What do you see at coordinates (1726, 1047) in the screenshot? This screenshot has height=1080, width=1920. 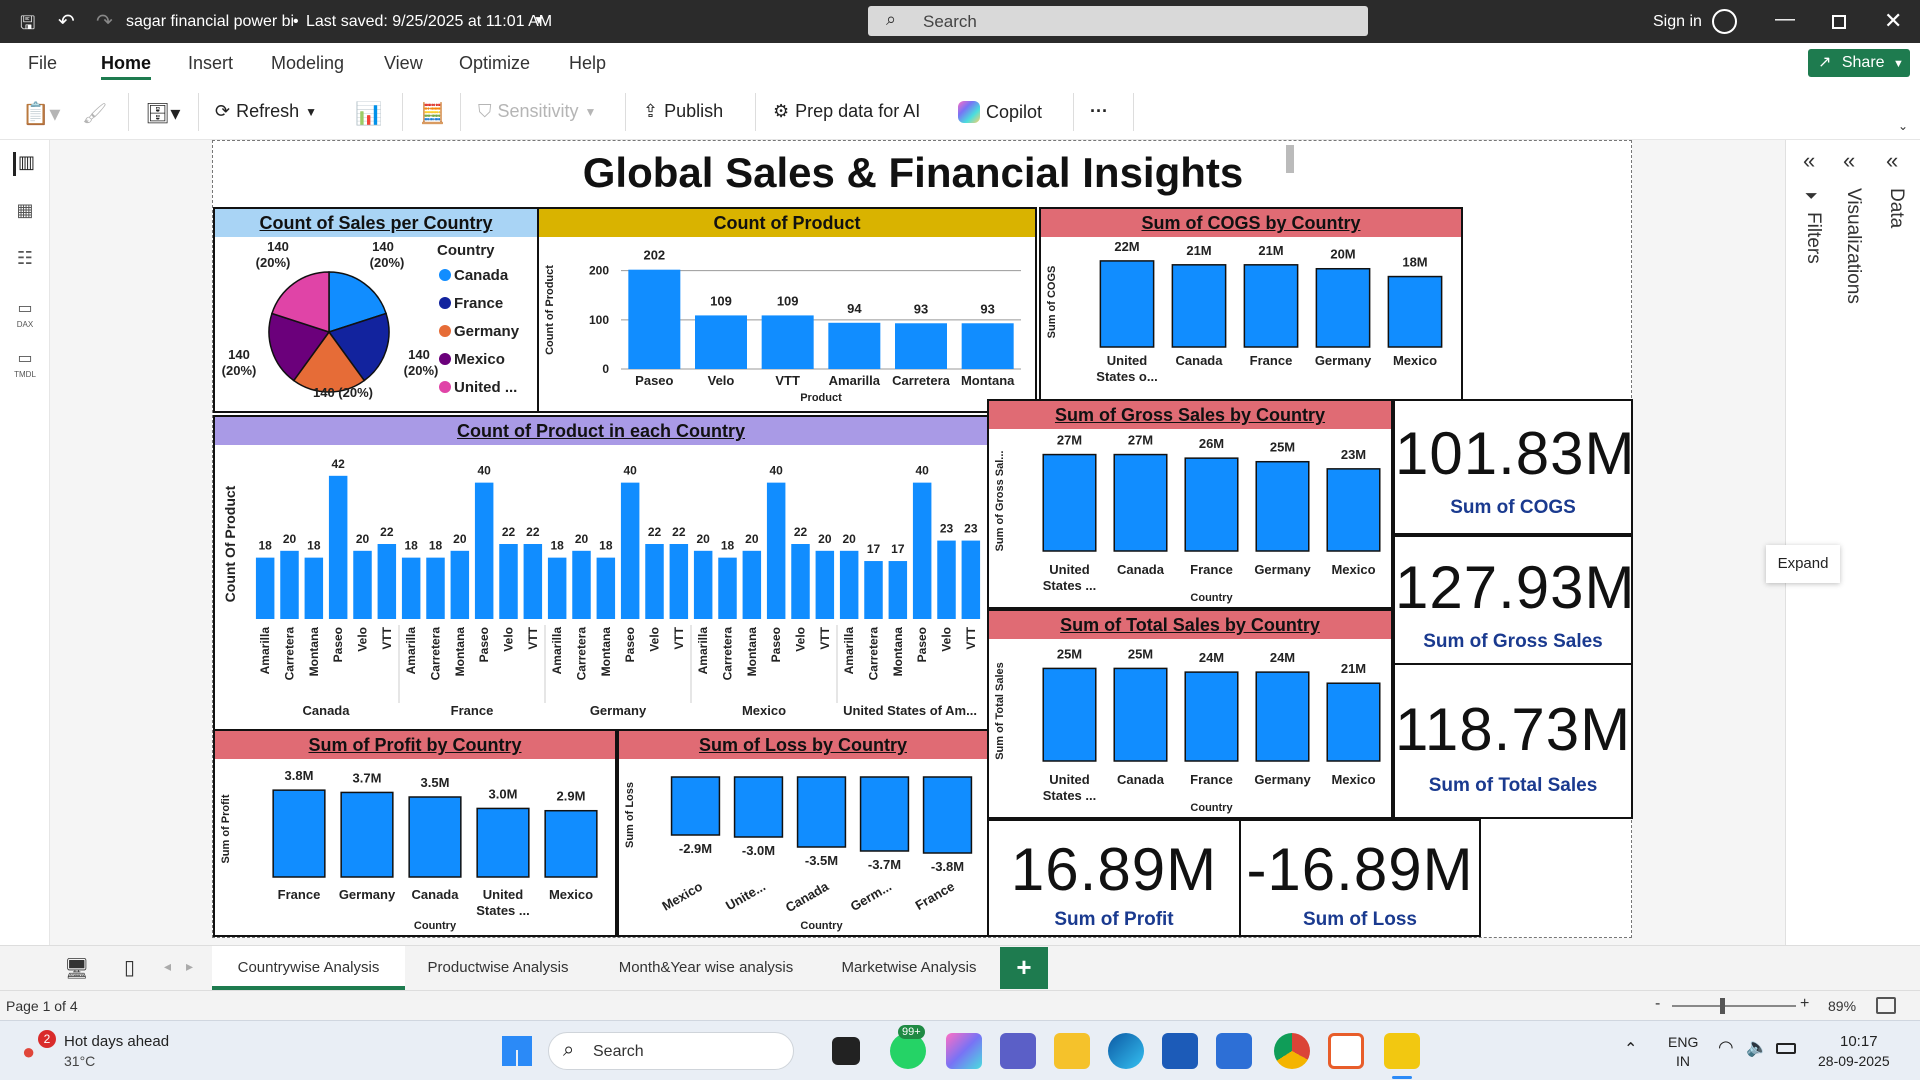 I see `wifi-icon: ◠` at bounding box center [1726, 1047].